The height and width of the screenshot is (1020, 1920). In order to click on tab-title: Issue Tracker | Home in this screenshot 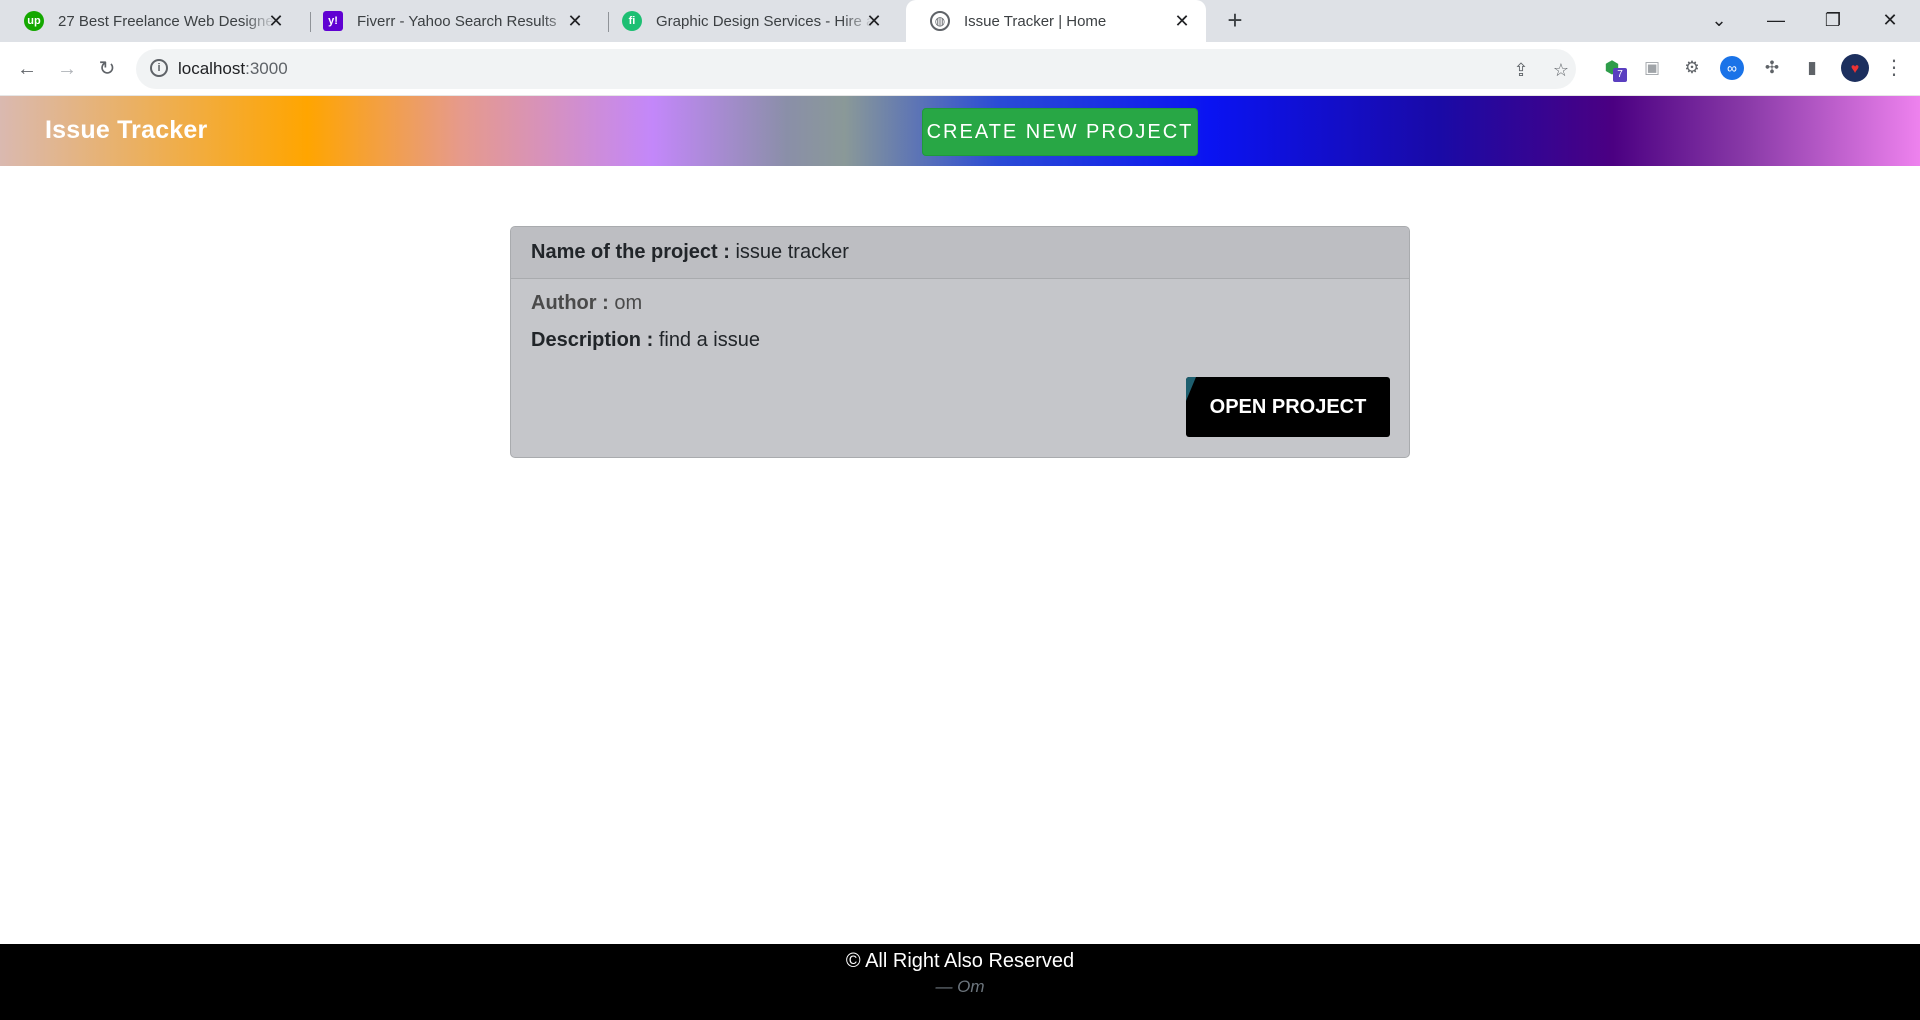, I will do `click(1035, 21)`.